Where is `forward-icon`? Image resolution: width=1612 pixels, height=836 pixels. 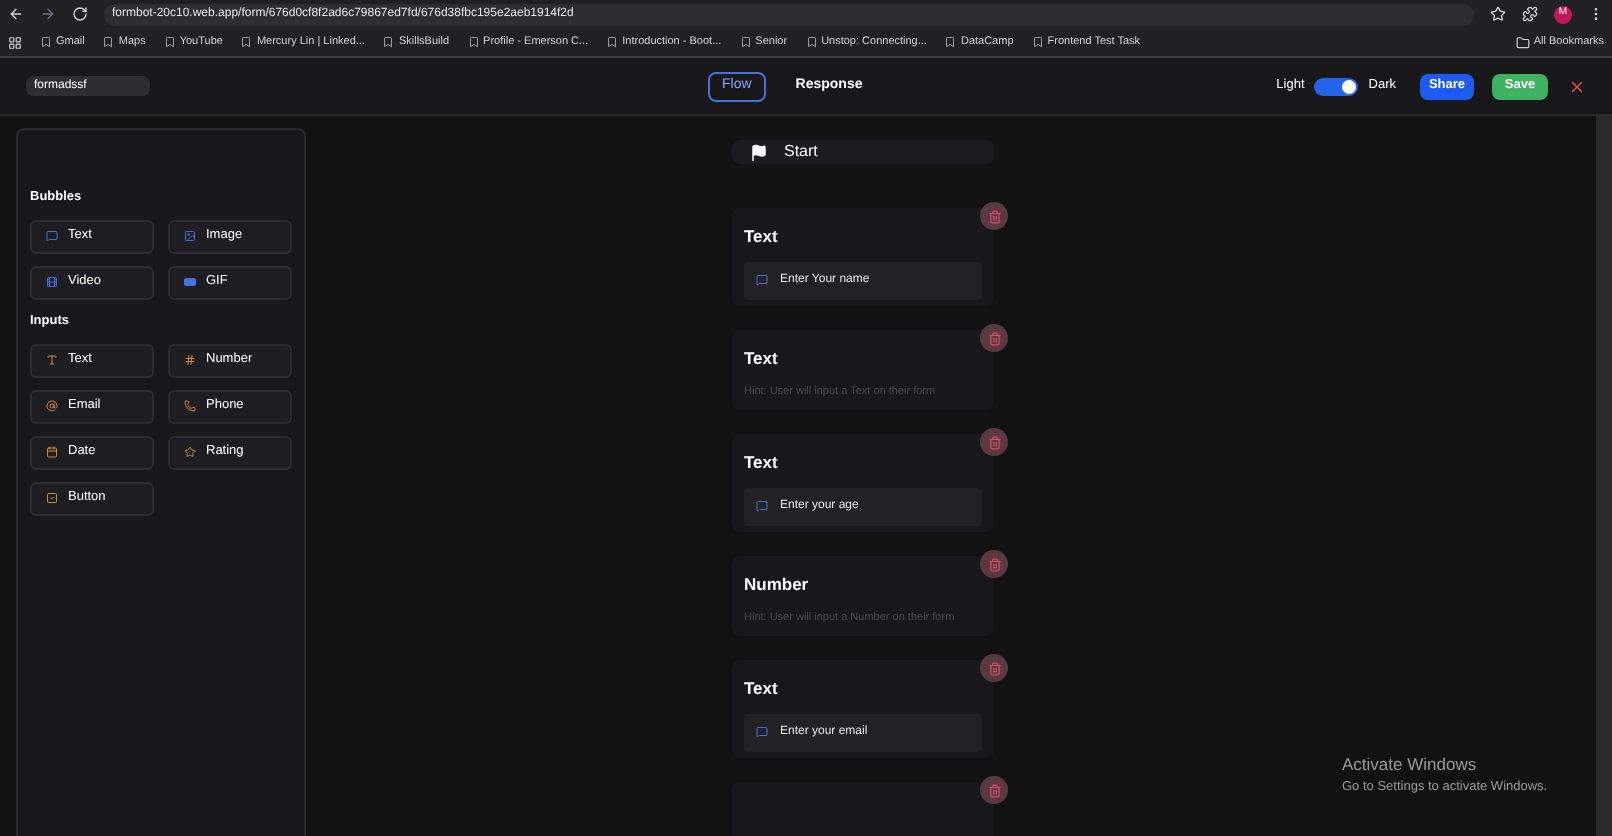 forward-icon is located at coordinates (48, 14).